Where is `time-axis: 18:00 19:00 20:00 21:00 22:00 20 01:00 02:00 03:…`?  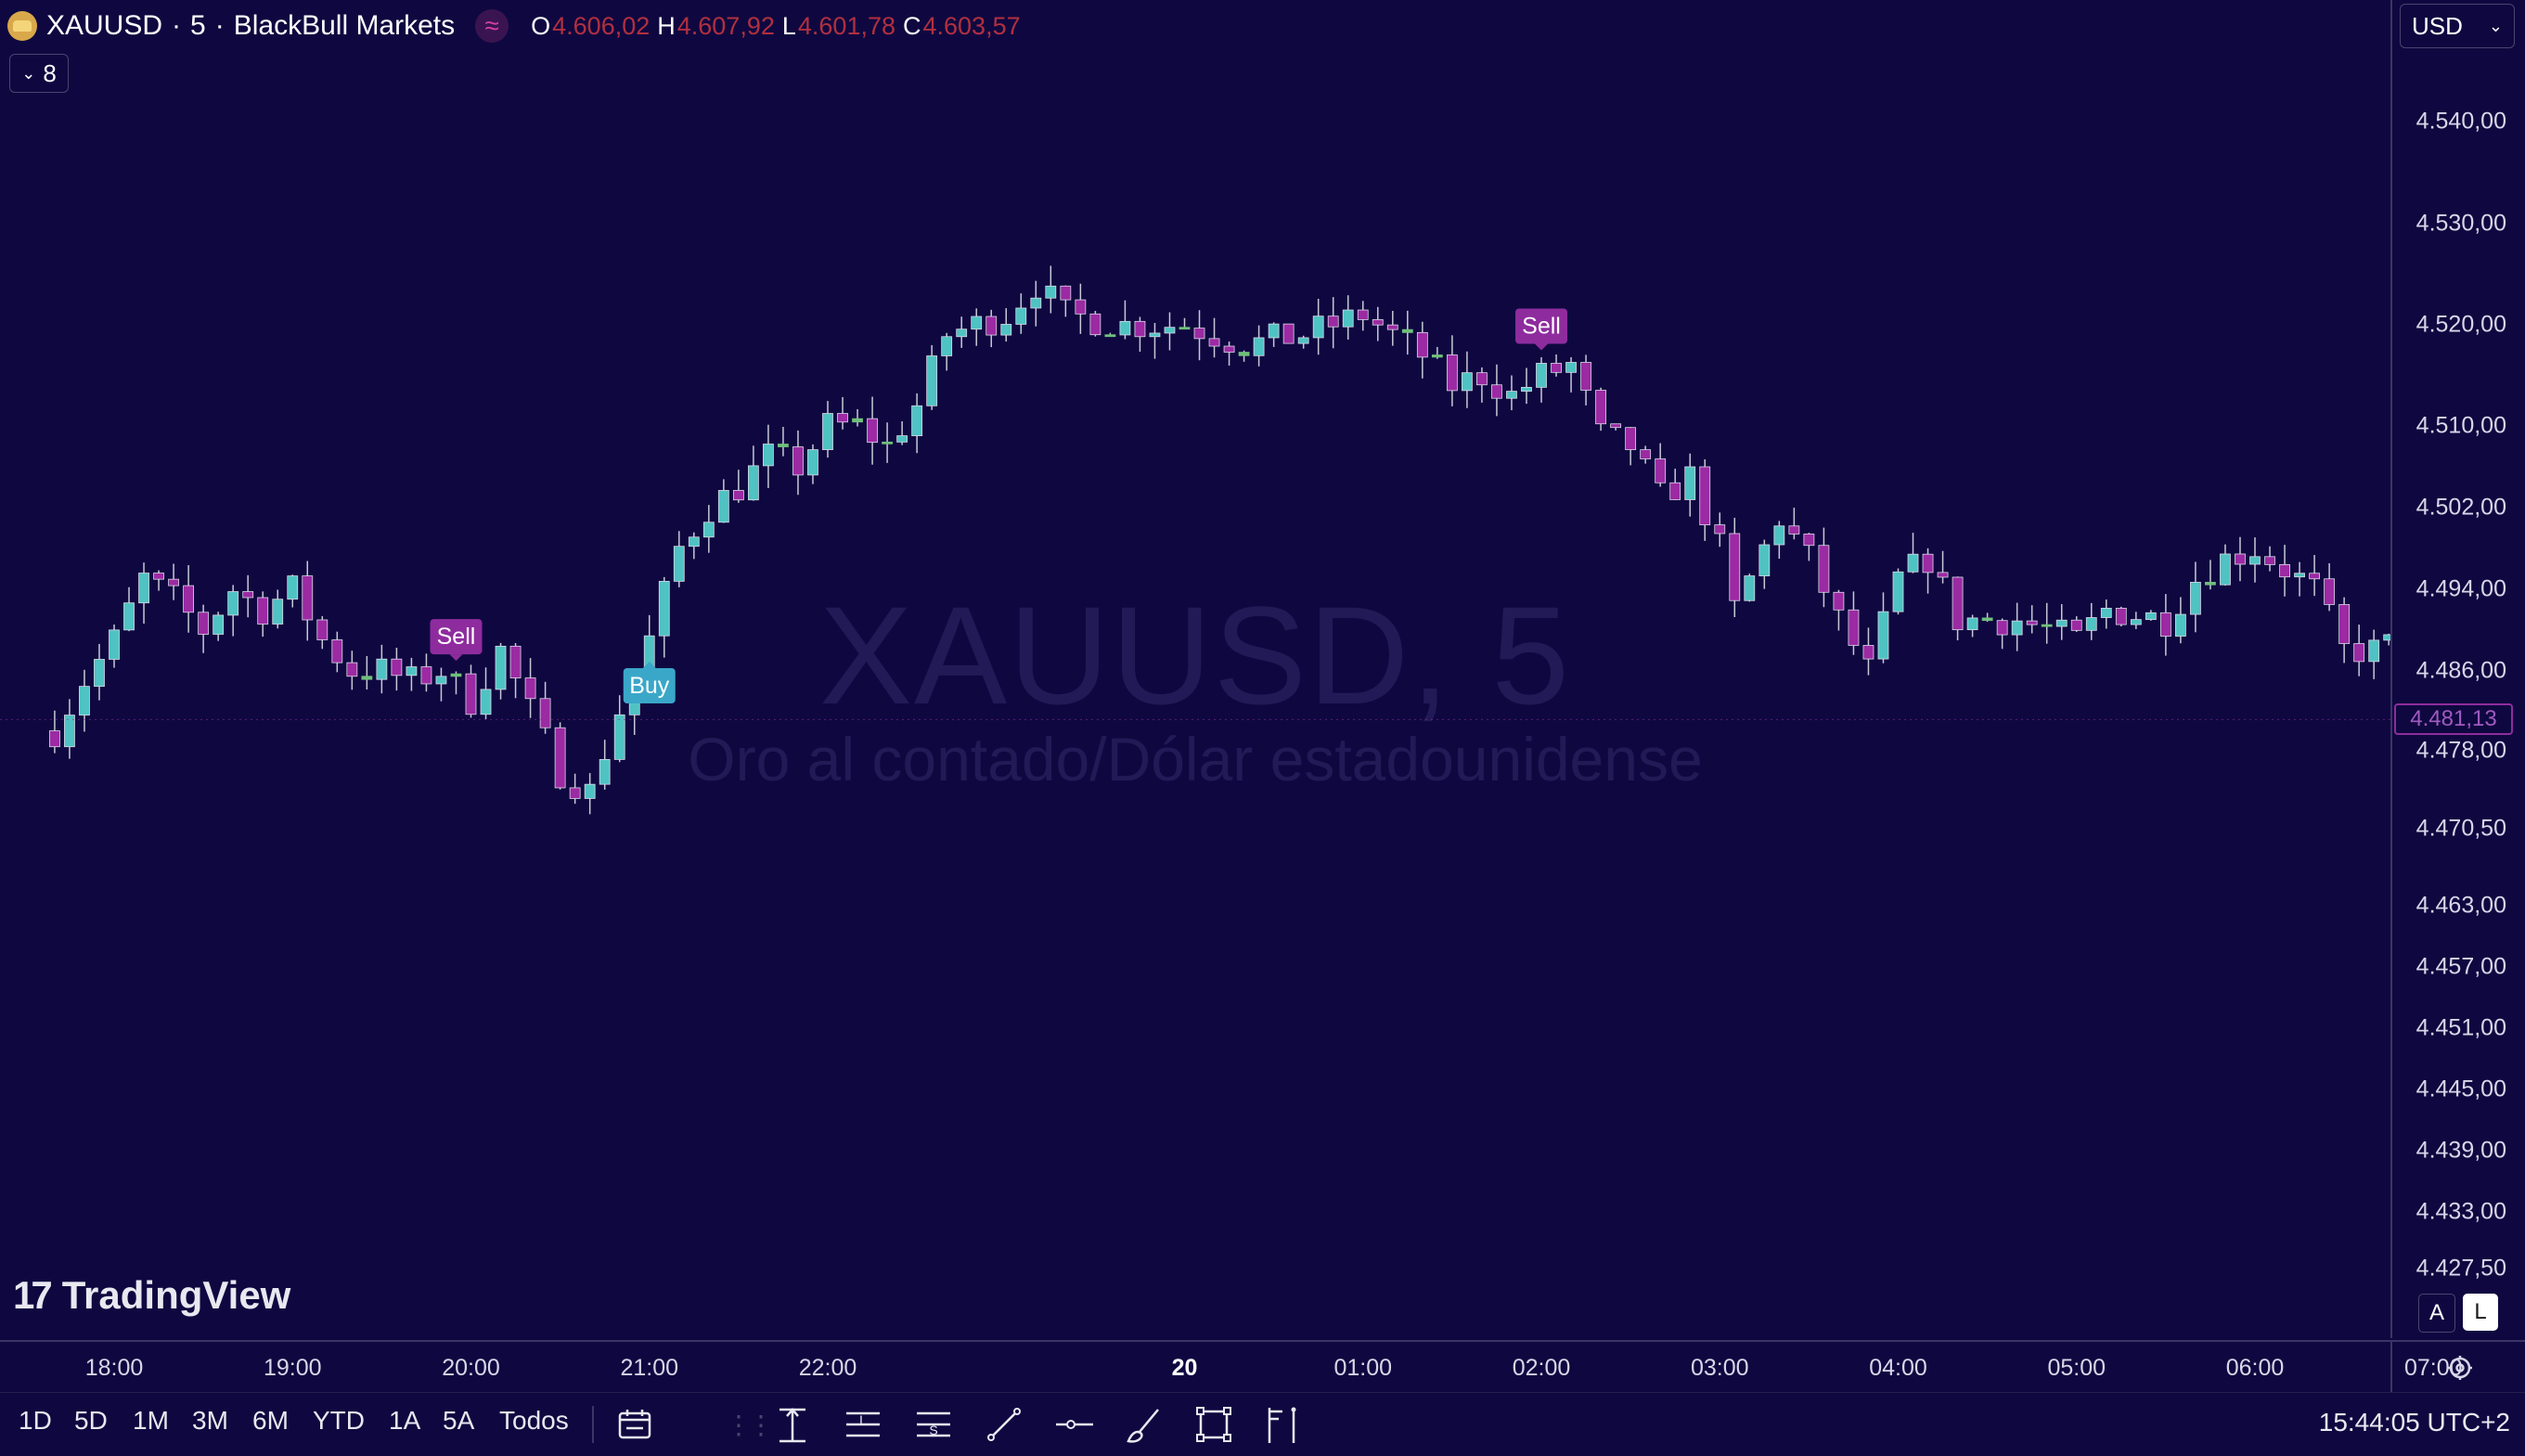 time-axis: 18:00 19:00 20:00 21:00 22:00 20 01:00 02:00 03:… is located at coordinates (1231, 1367).